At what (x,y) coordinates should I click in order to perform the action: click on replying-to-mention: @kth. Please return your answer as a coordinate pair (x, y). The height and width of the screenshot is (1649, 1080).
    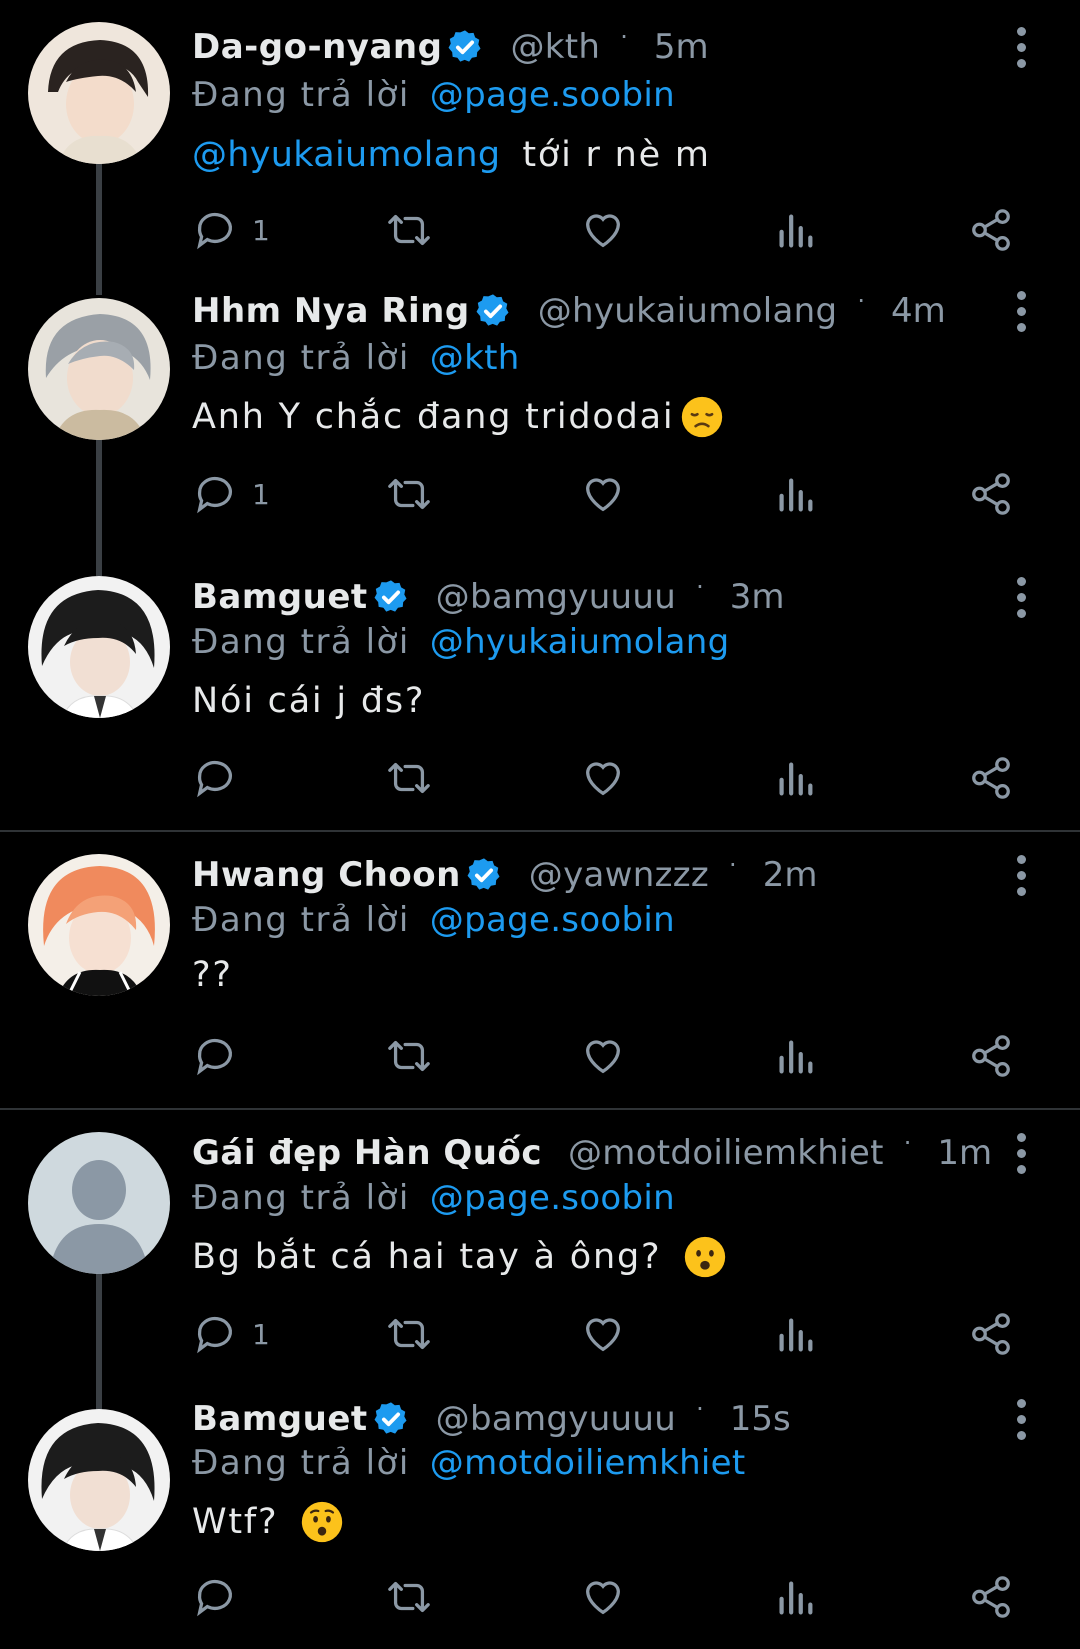
    Looking at the image, I should click on (475, 358).